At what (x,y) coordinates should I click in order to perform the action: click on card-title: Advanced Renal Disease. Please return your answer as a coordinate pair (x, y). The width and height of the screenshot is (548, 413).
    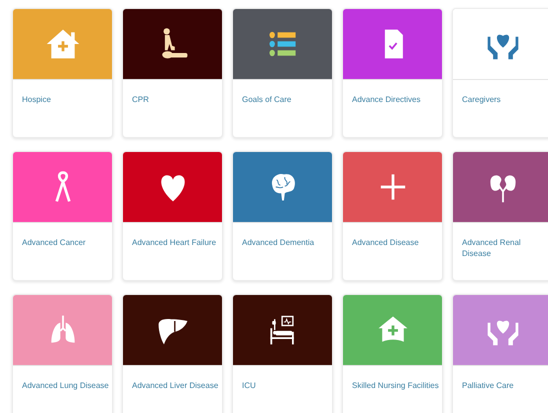
    Looking at the image, I should click on (492, 248).